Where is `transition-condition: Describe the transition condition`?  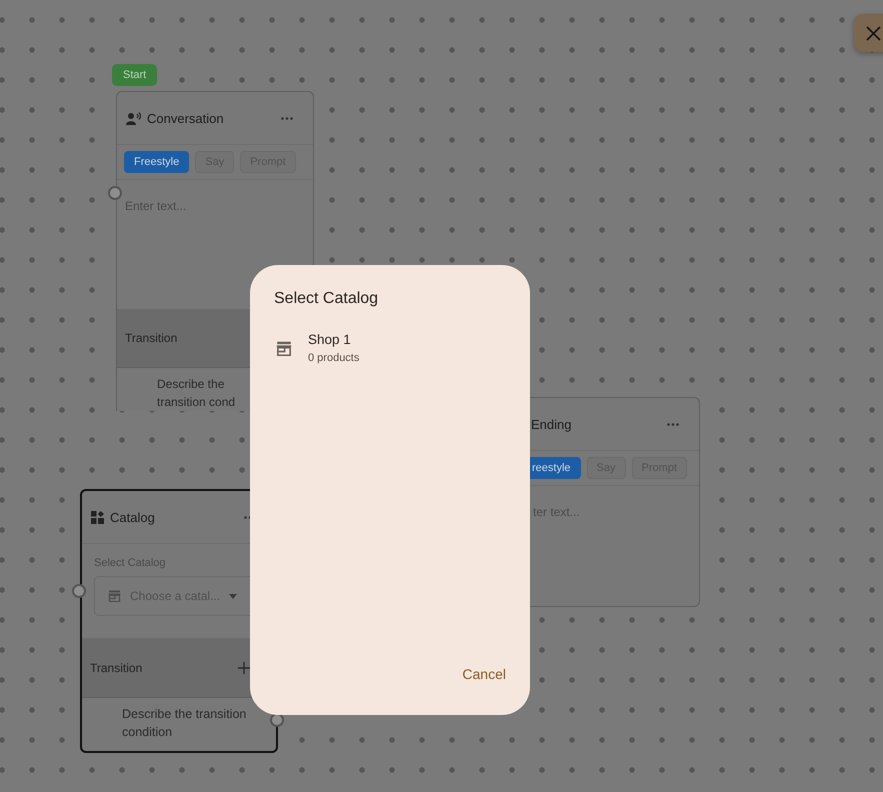
transition-condition: Describe the transition condition is located at coordinates (185, 723).